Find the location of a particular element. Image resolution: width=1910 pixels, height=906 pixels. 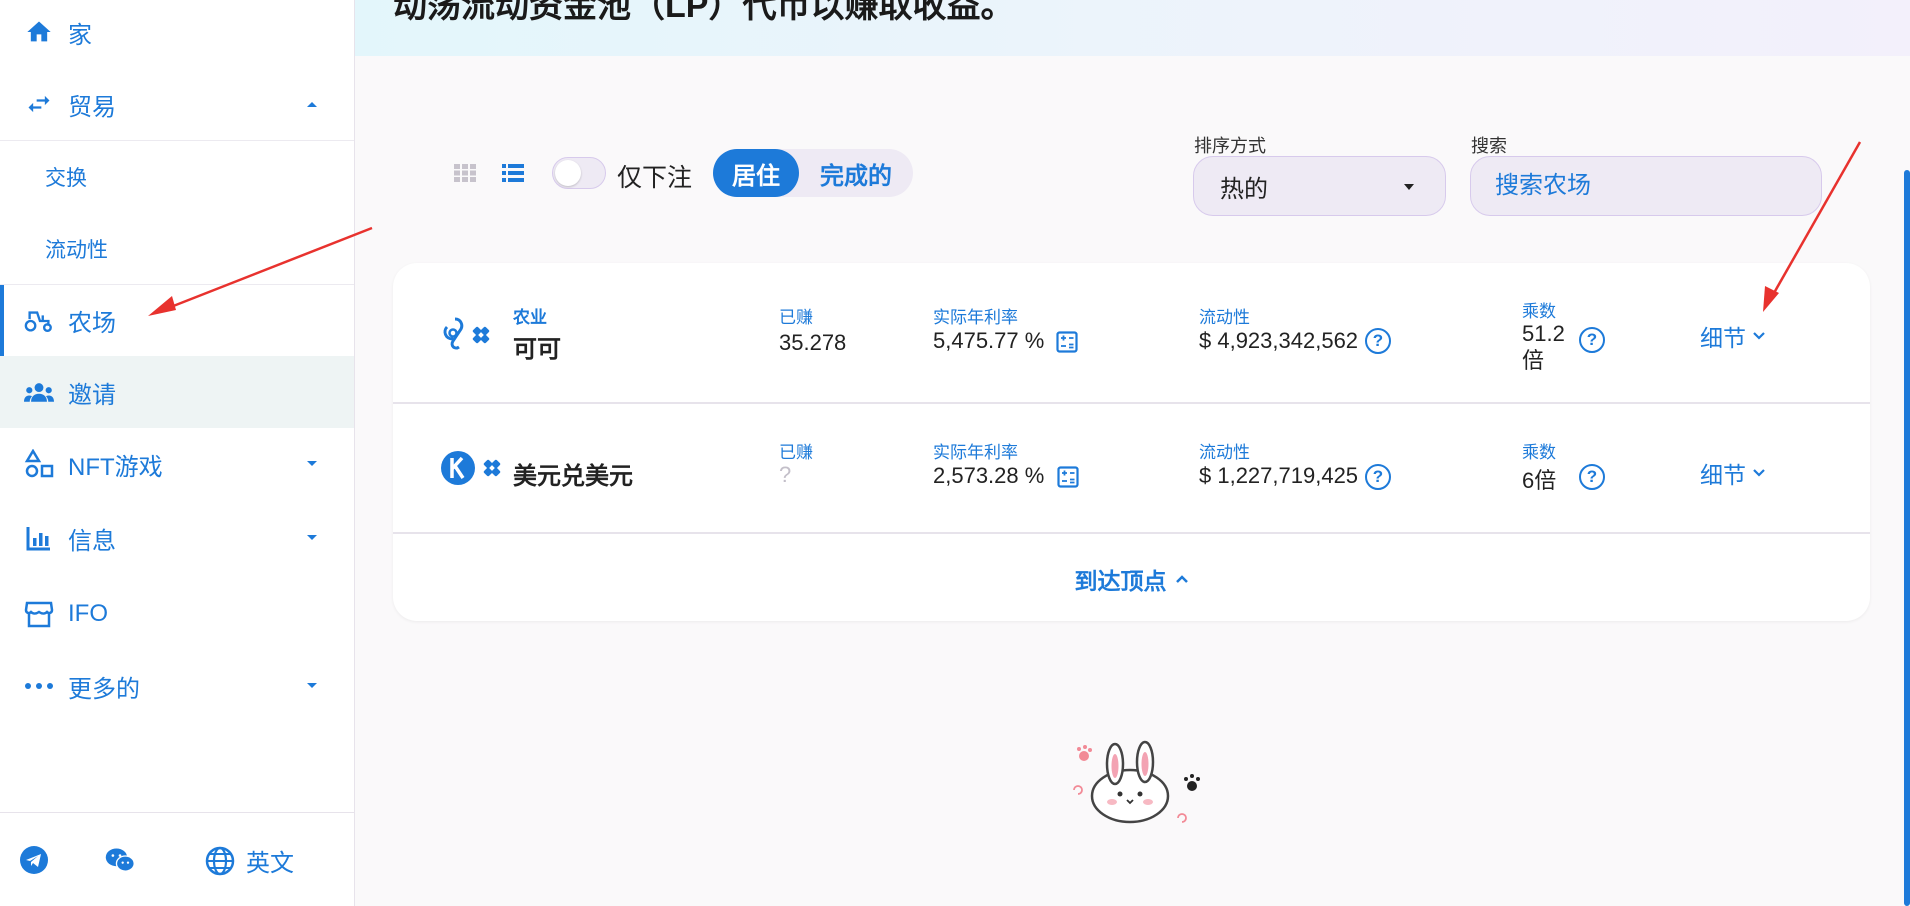

sidebar-subitem-label: 交换 is located at coordinates (66, 178).